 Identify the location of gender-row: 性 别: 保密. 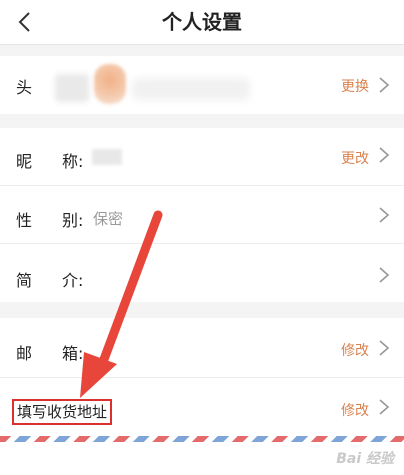
(202, 215).